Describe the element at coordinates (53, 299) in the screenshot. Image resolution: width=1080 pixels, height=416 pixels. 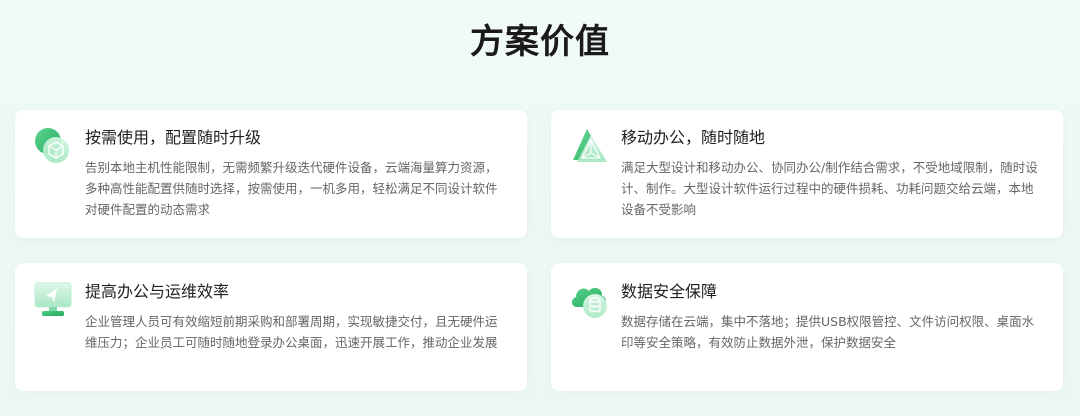
I see `monitor-send-icon` at that location.